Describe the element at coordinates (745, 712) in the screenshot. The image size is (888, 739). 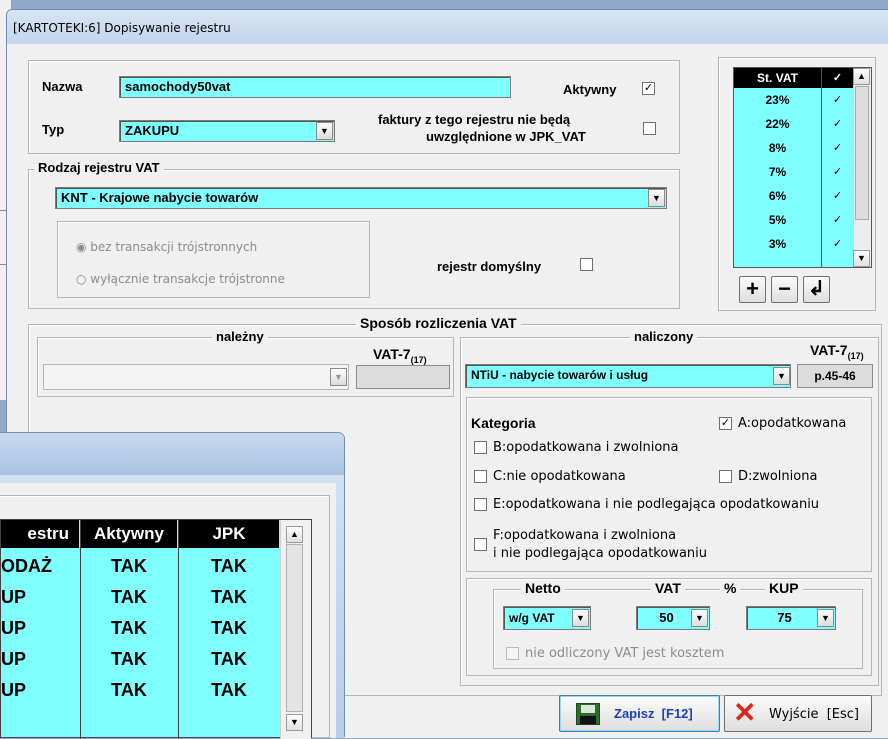
I see `close-icon: ✕` at that location.